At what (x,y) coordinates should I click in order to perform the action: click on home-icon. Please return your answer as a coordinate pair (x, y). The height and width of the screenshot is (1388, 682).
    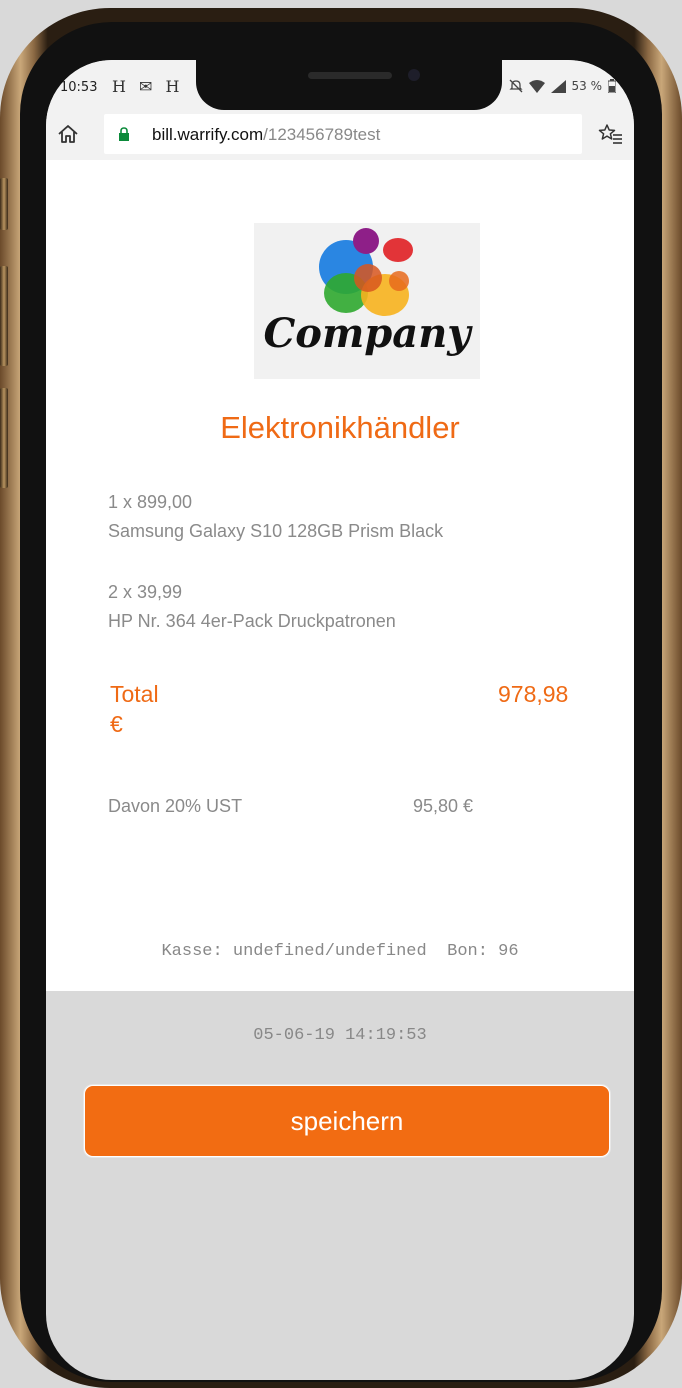
    Looking at the image, I should click on (68, 134).